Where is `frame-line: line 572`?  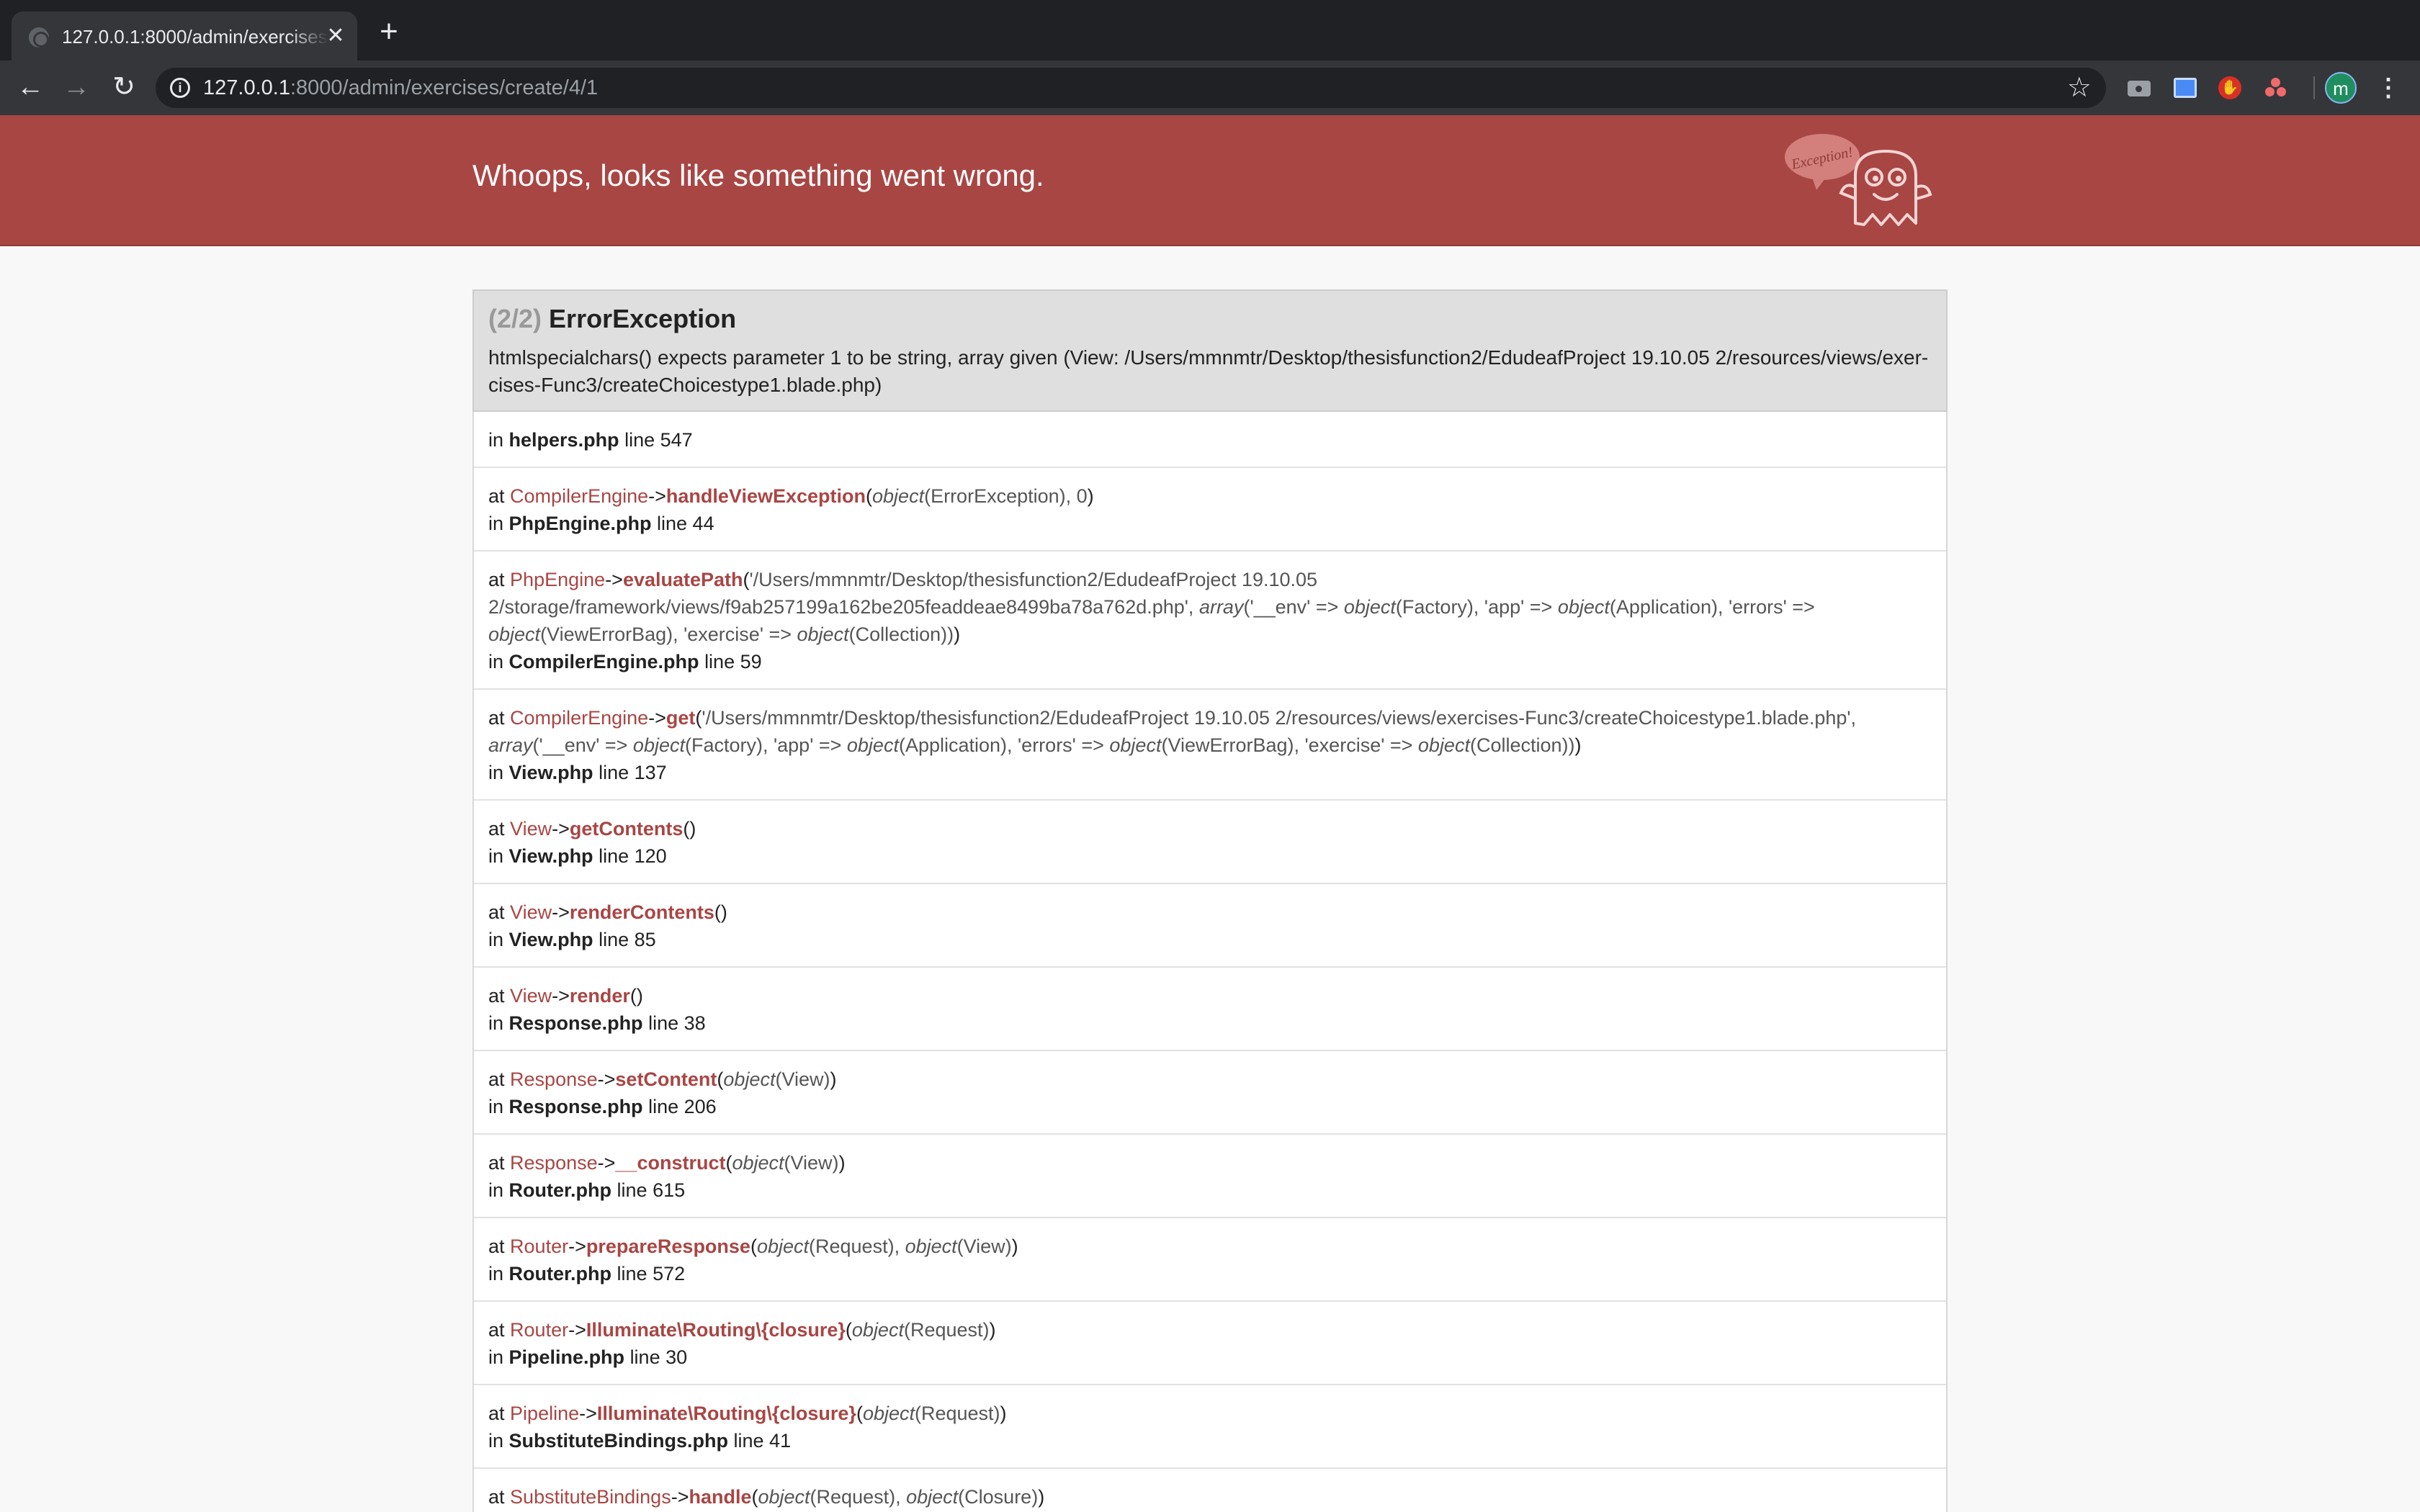
frame-line: line 572 is located at coordinates (651, 1273).